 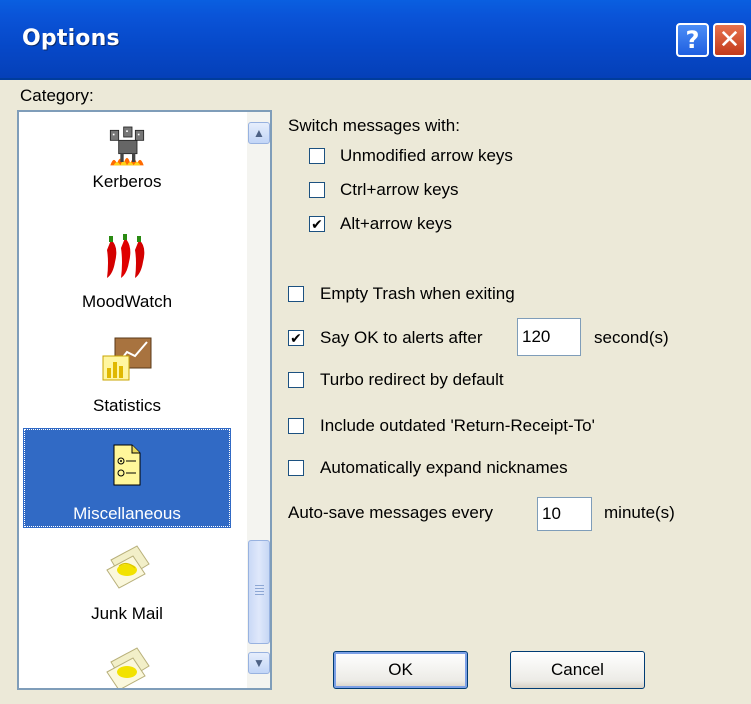 What do you see at coordinates (457, 426) in the screenshot?
I see `return-receipt-label: Include outdated 'Return-Receipt-To'` at bounding box center [457, 426].